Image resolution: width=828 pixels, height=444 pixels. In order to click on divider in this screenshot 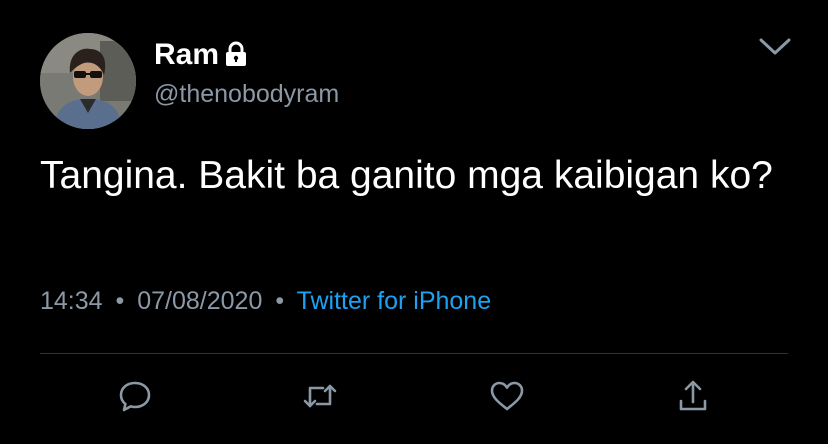, I will do `click(414, 353)`.